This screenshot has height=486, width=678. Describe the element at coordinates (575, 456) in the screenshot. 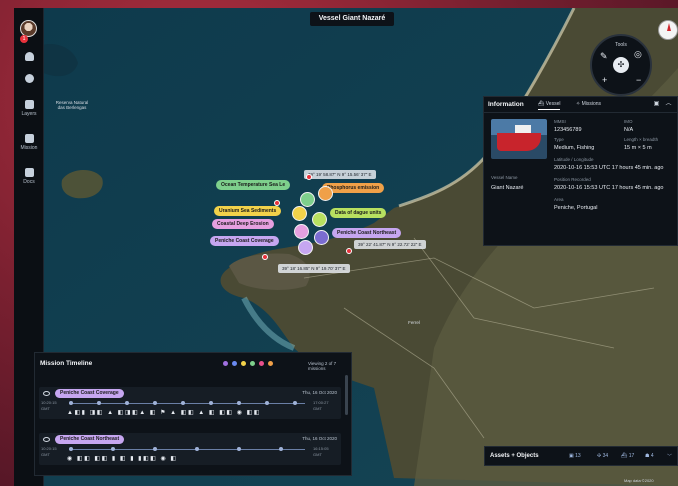

I see `asset-count: ▣ 13` at that location.